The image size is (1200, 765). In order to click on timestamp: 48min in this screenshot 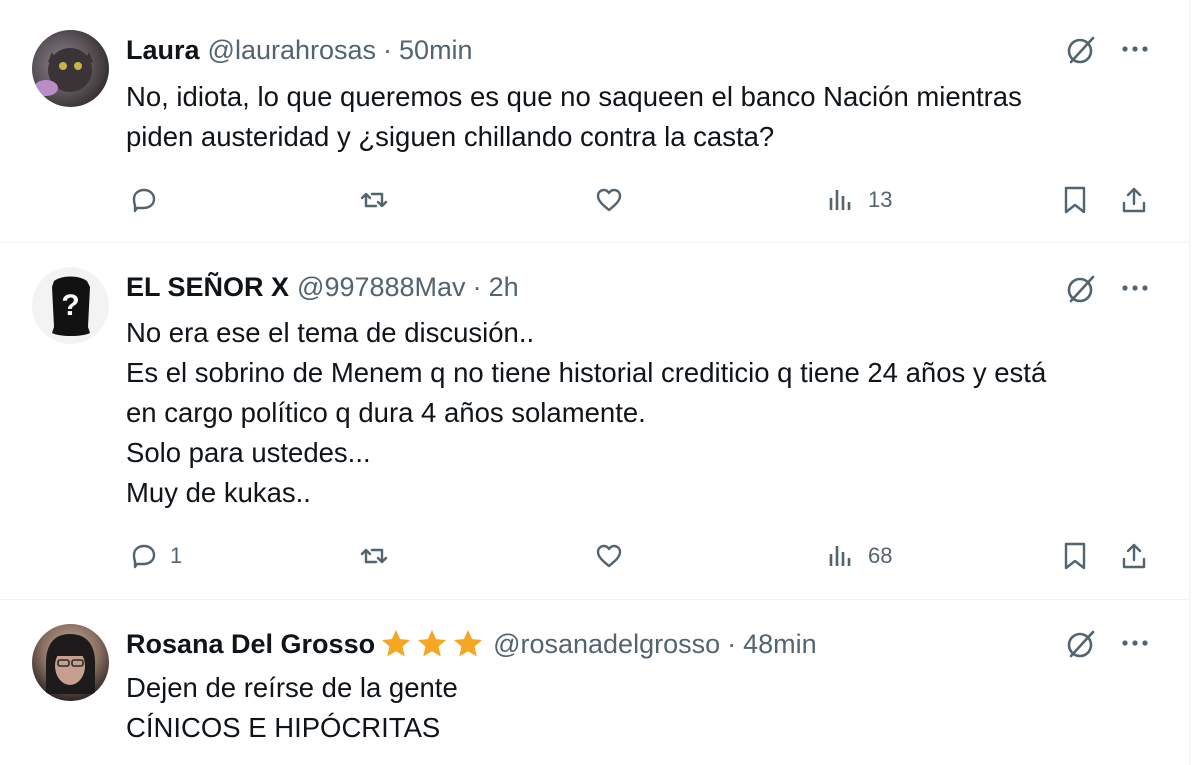, I will do `click(780, 644)`.